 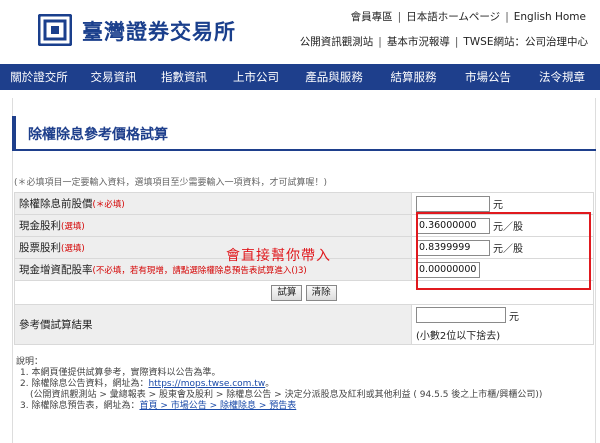 I want to click on highlight-box, so click(x=503, y=251).